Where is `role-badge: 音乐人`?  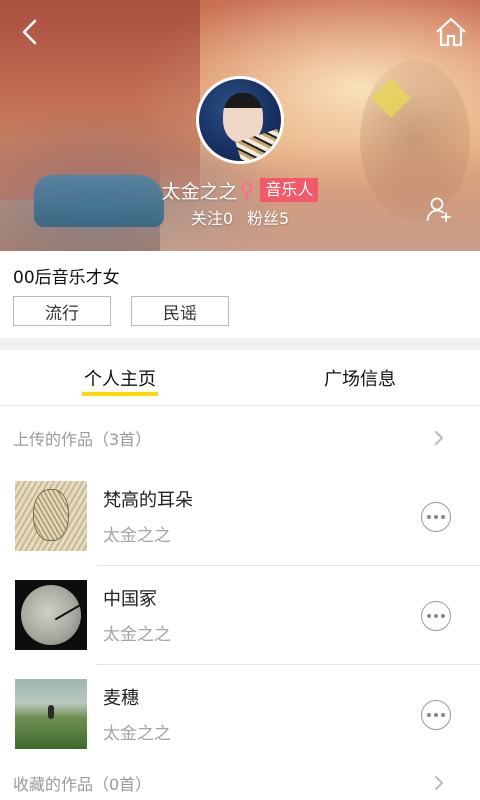
role-badge: 音乐人 is located at coordinates (289, 190).